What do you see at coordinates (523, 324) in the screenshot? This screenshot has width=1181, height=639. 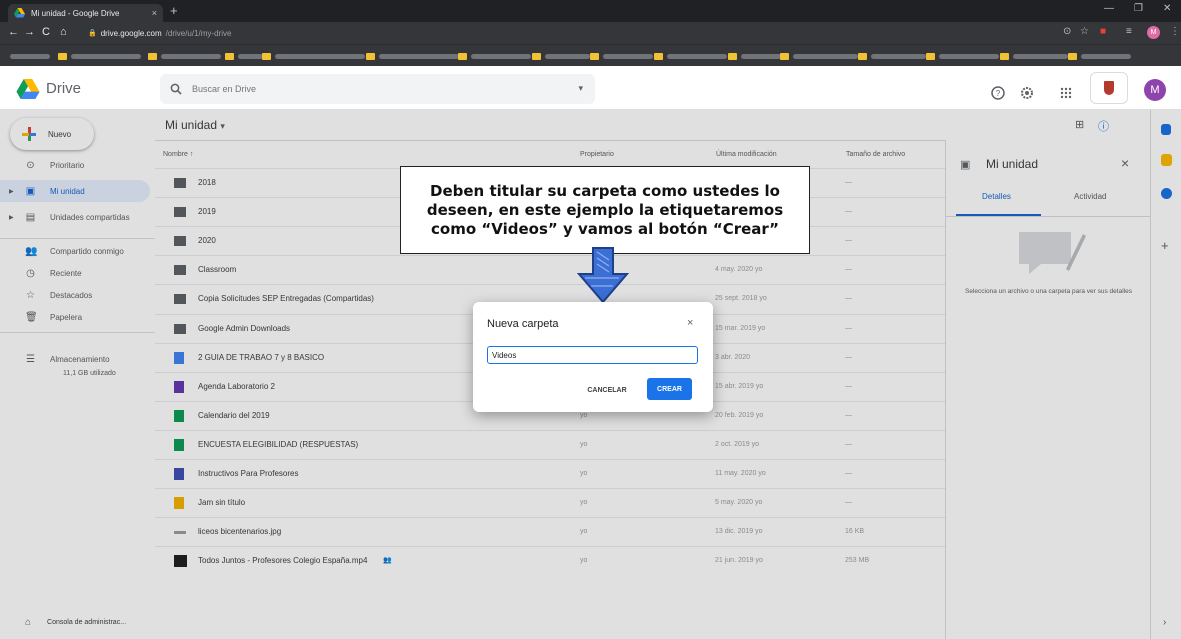 I see `dialog-title: Nueva carpeta` at bounding box center [523, 324].